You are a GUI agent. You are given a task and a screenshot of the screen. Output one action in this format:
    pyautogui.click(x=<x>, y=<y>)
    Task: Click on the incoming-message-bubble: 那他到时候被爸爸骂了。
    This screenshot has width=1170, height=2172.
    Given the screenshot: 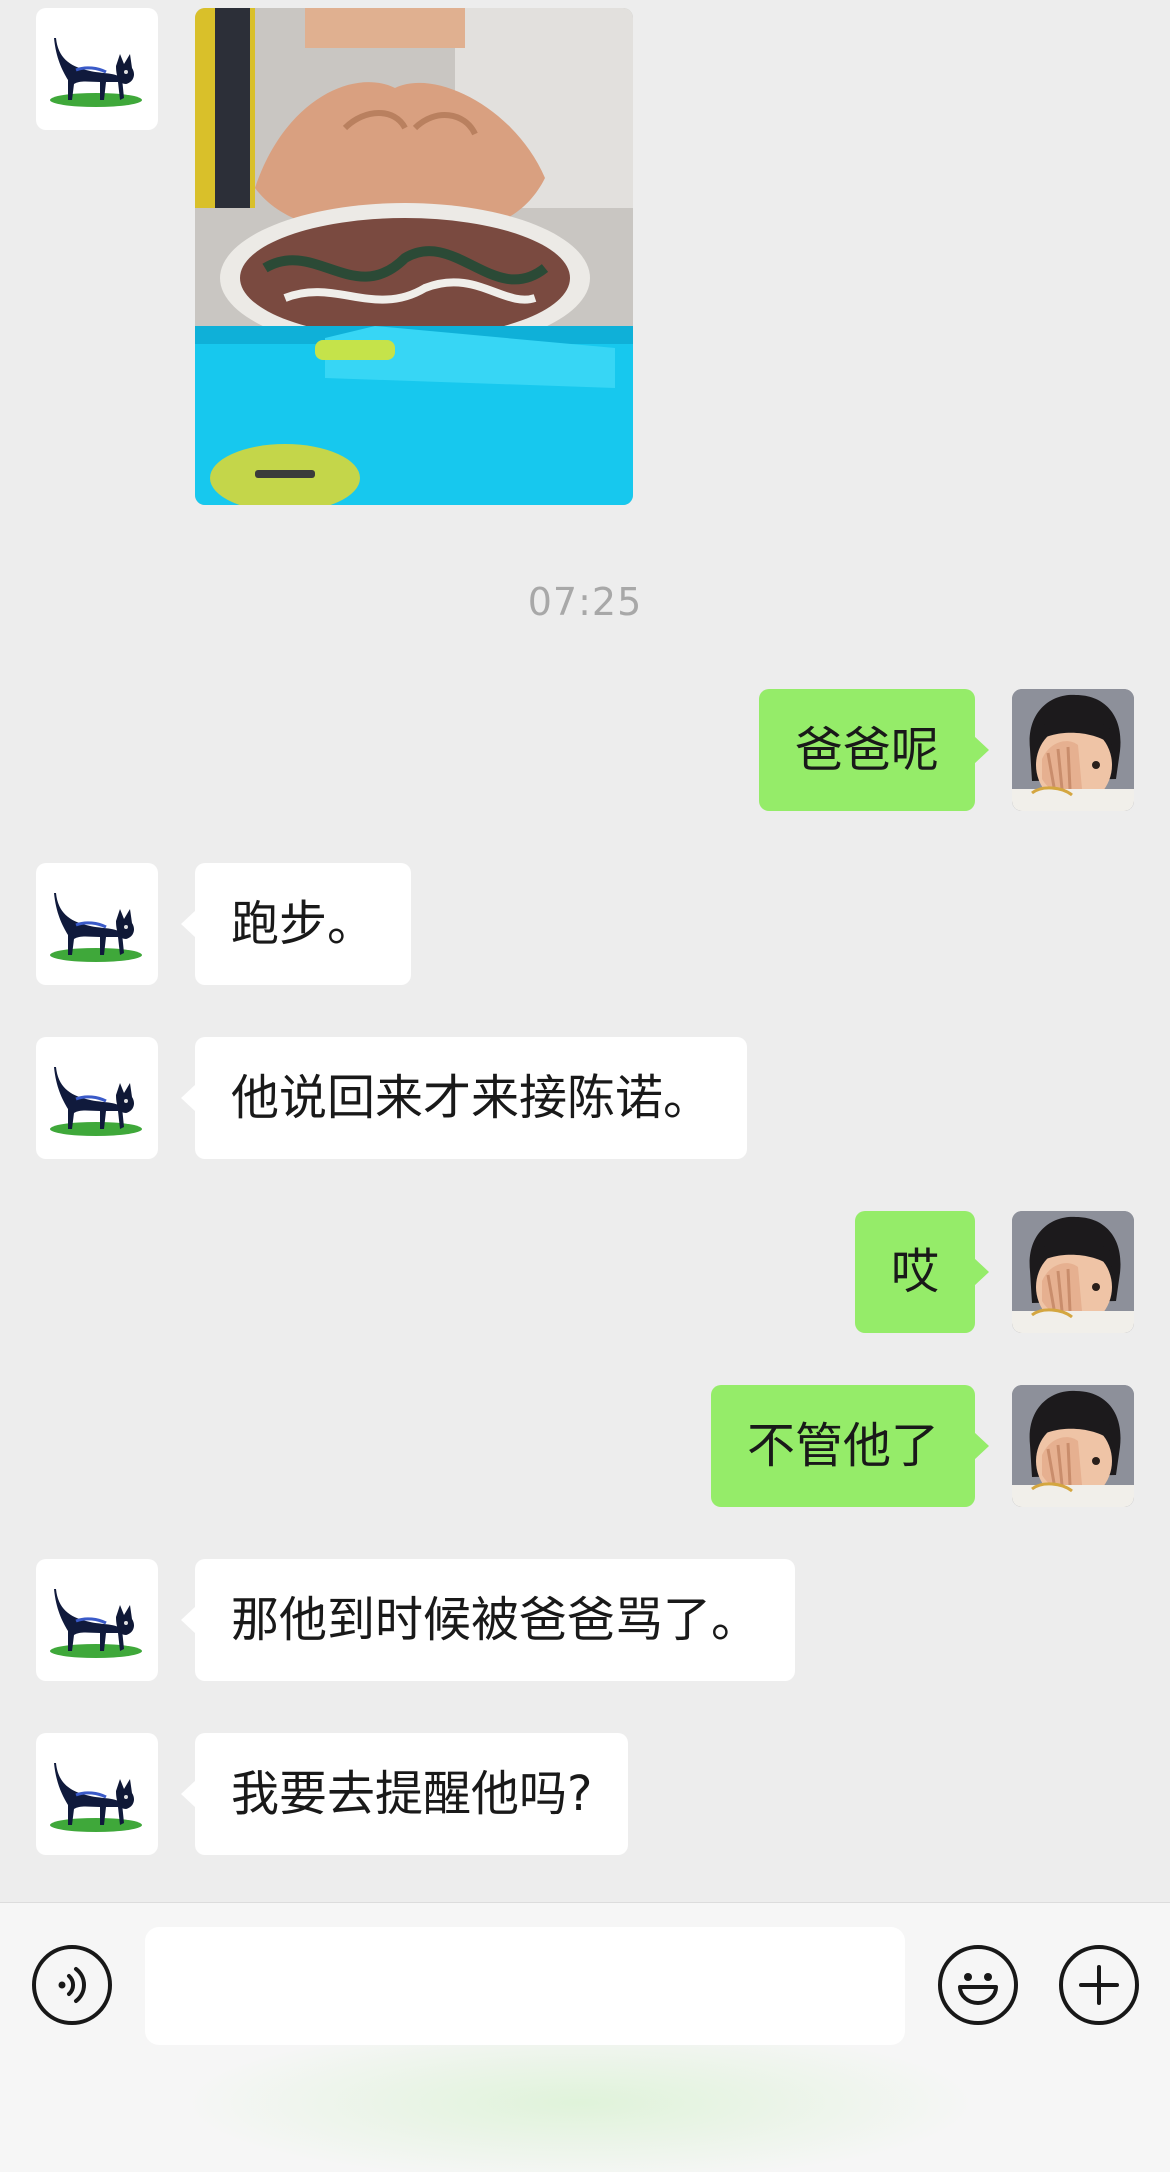 What is the action you would take?
    pyautogui.click(x=488, y=1620)
    